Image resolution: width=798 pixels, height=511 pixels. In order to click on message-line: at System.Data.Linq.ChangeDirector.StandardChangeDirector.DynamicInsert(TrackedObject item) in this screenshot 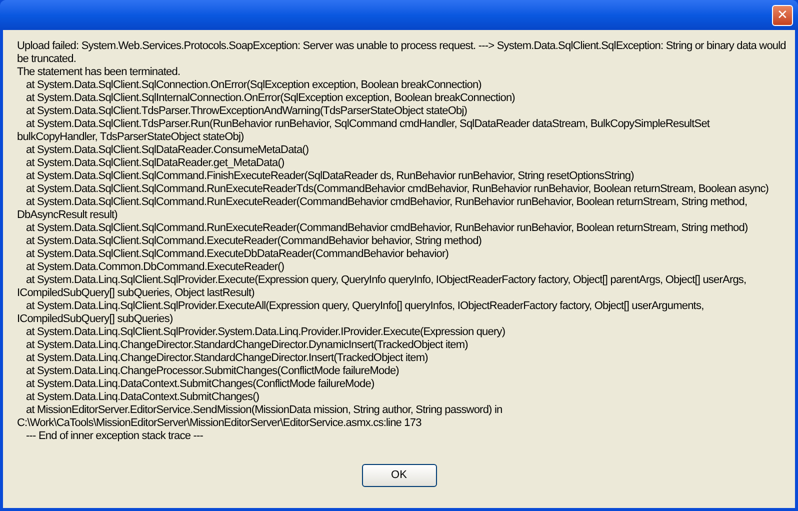, I will do `click(247, 345)`.